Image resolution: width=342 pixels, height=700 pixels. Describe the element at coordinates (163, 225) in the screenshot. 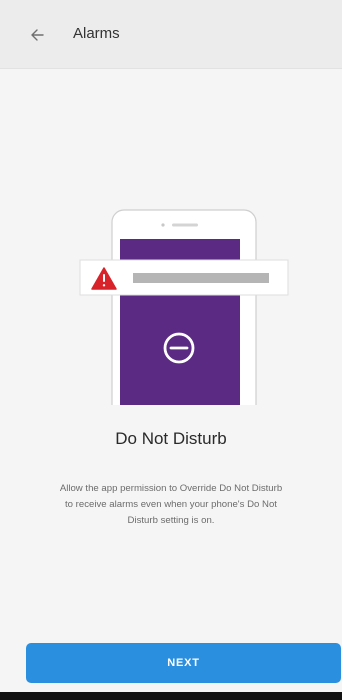

I see `phone-camera` at that location.